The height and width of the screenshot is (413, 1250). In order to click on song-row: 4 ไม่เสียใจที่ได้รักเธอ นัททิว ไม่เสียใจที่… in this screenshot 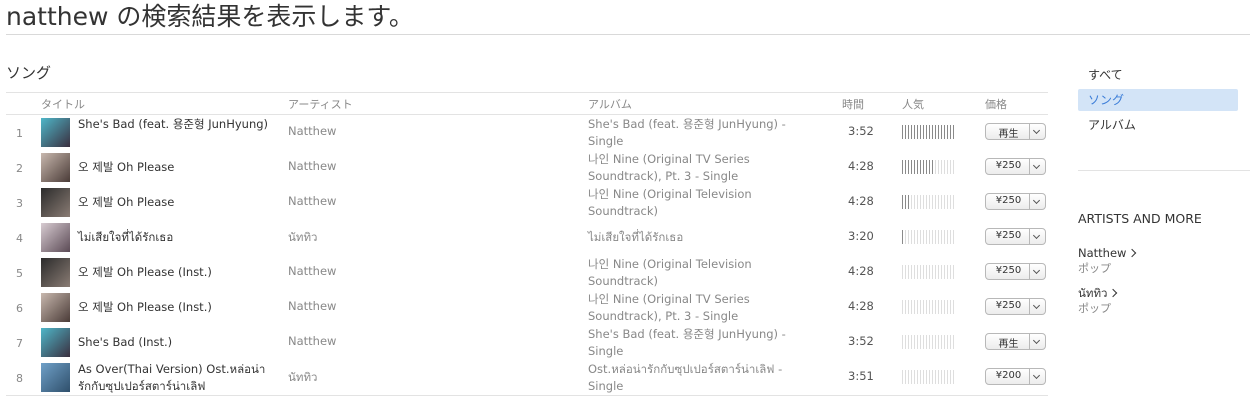, I will do `click(527, 237)`.